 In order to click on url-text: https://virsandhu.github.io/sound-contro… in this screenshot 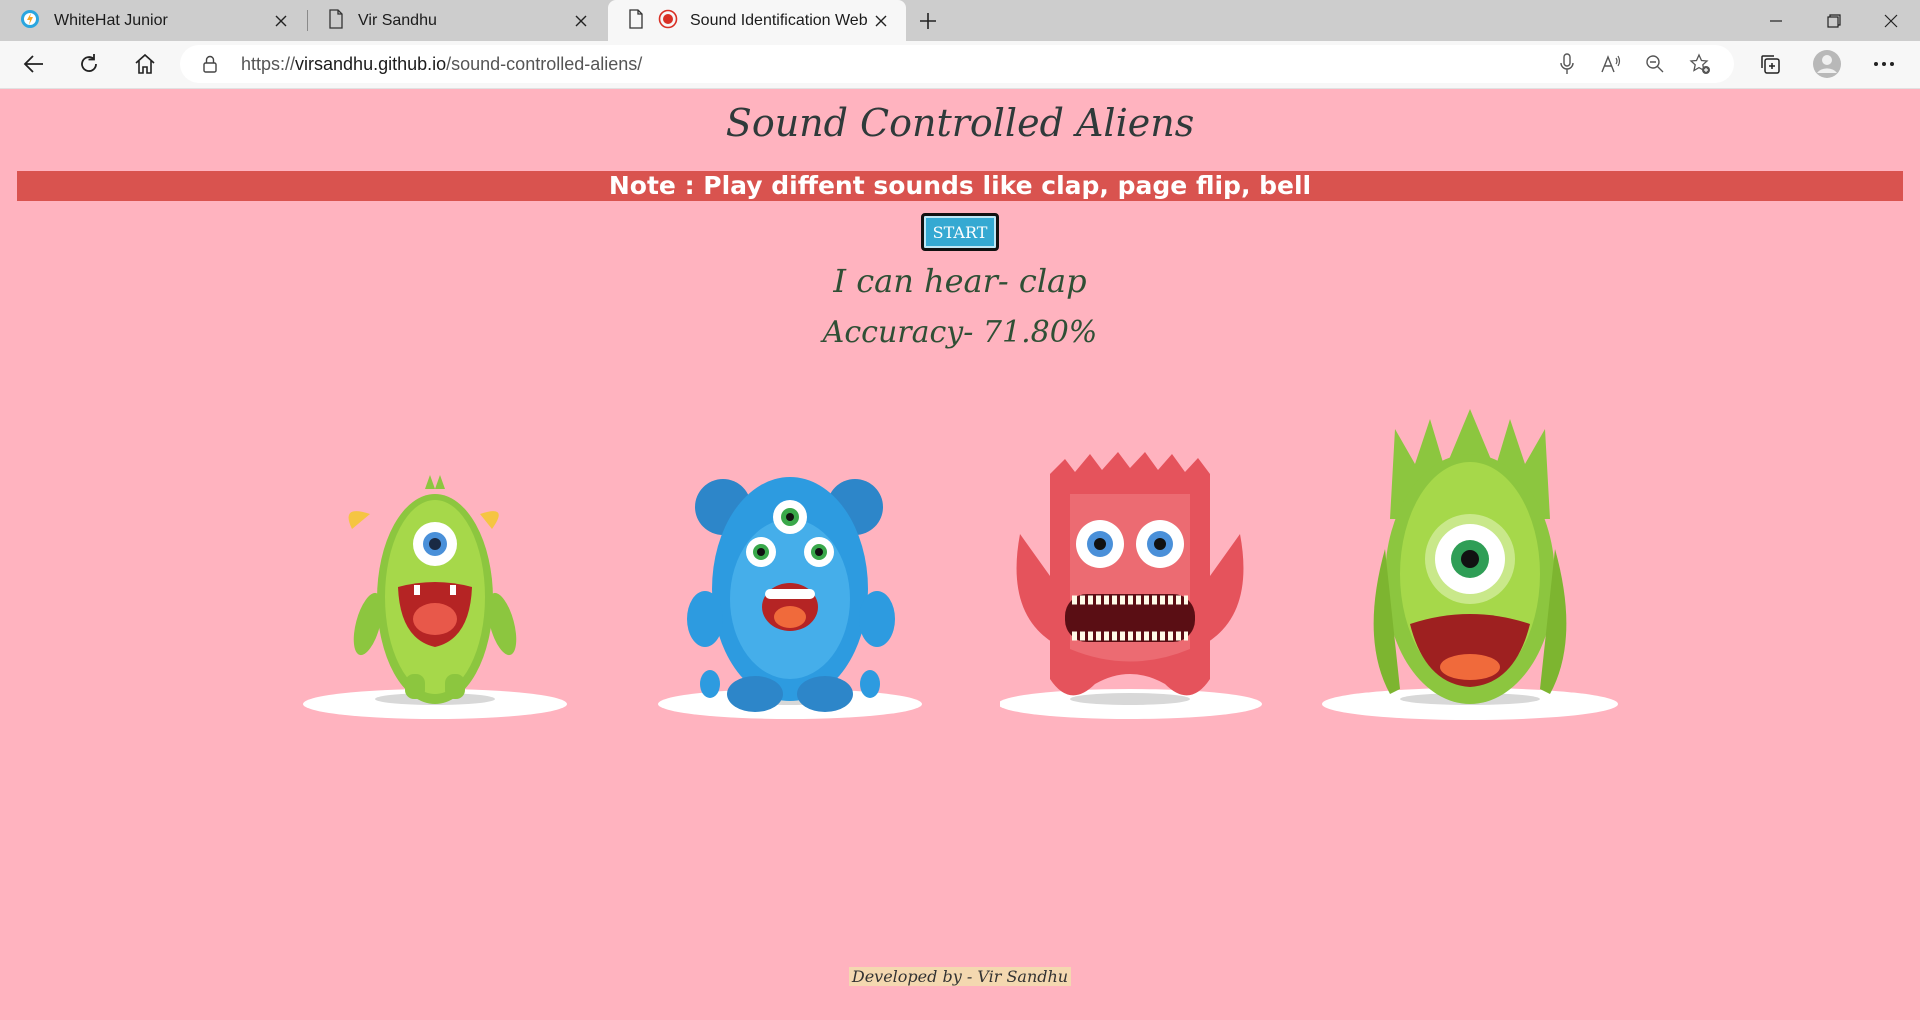, I will do `click(441, 64)`.